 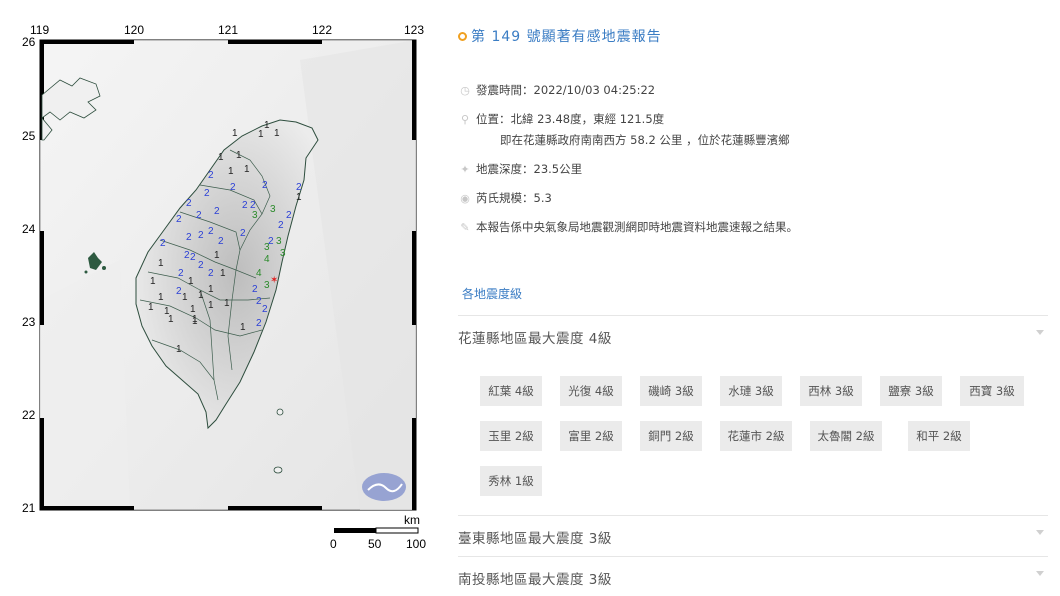 I want to click on intensity-mark: 4, so click(x=259, y=273).